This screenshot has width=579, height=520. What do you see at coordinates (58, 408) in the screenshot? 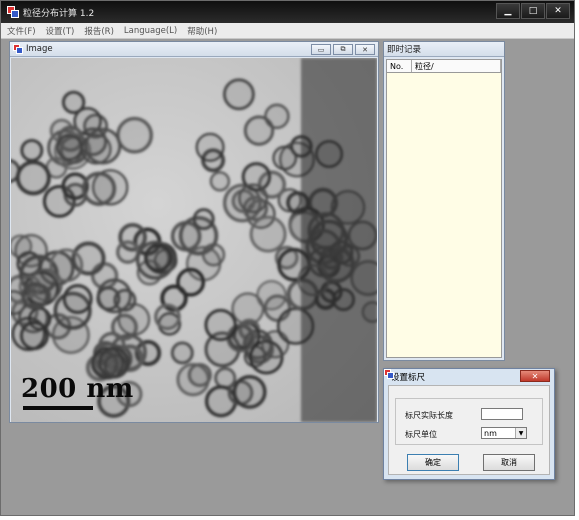
I see `scale-bar` at bounding box center [58, 408].